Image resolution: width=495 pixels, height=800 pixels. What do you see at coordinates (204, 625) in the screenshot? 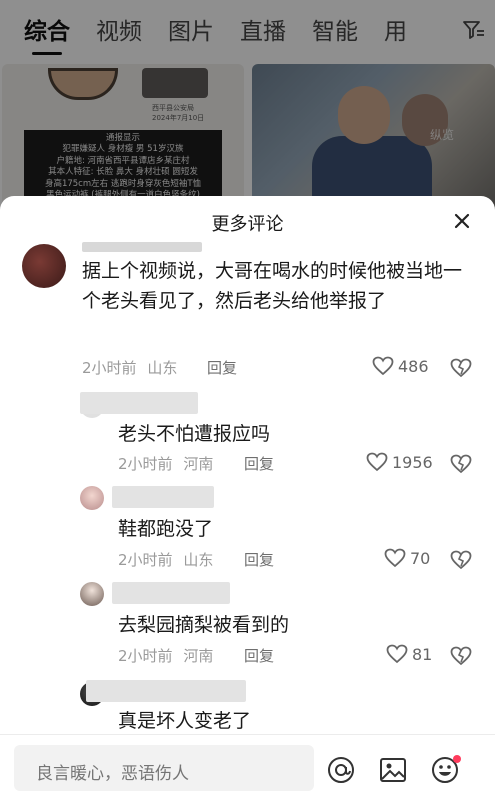
I see `comment-text: 去梨园摘梨被看到的` at bounding box center [204, 625].